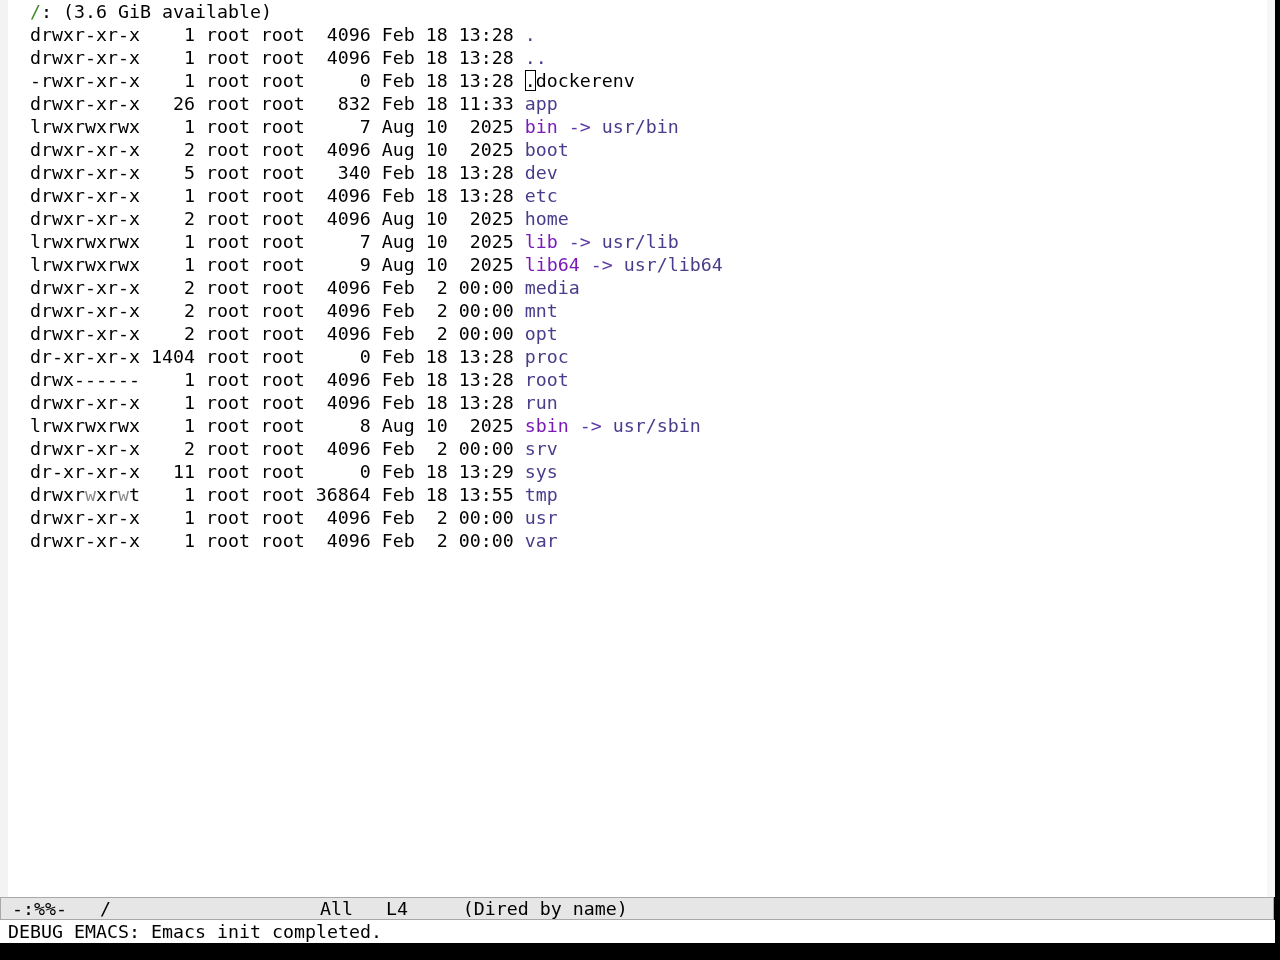 Image resolution: width=1280 pixels, height=960 pixels. I want to click on file-name: .., so click(535, 57).